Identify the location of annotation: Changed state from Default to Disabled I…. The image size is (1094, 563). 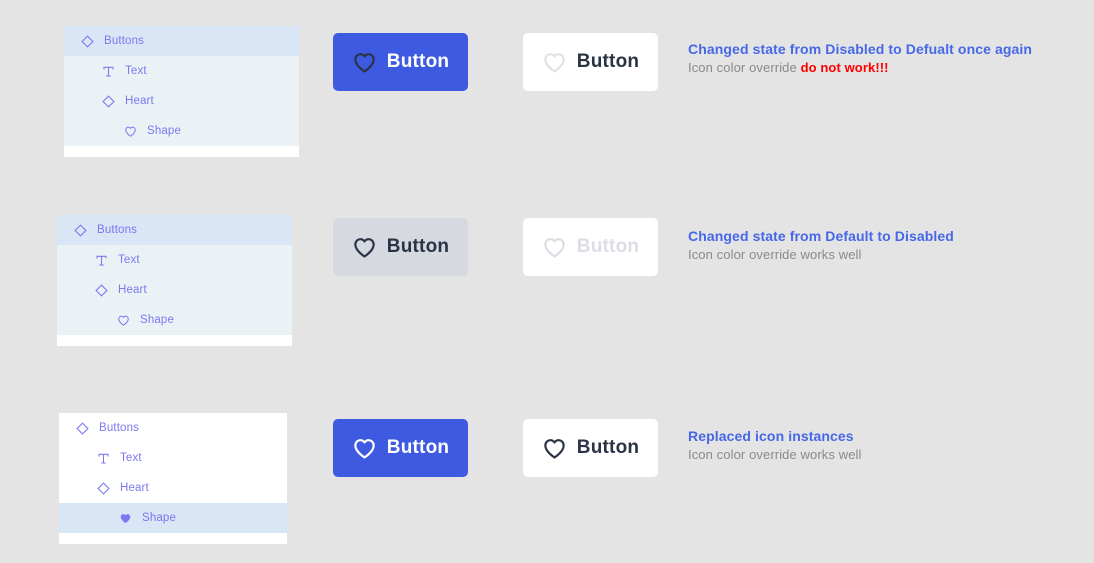
(821, 245).